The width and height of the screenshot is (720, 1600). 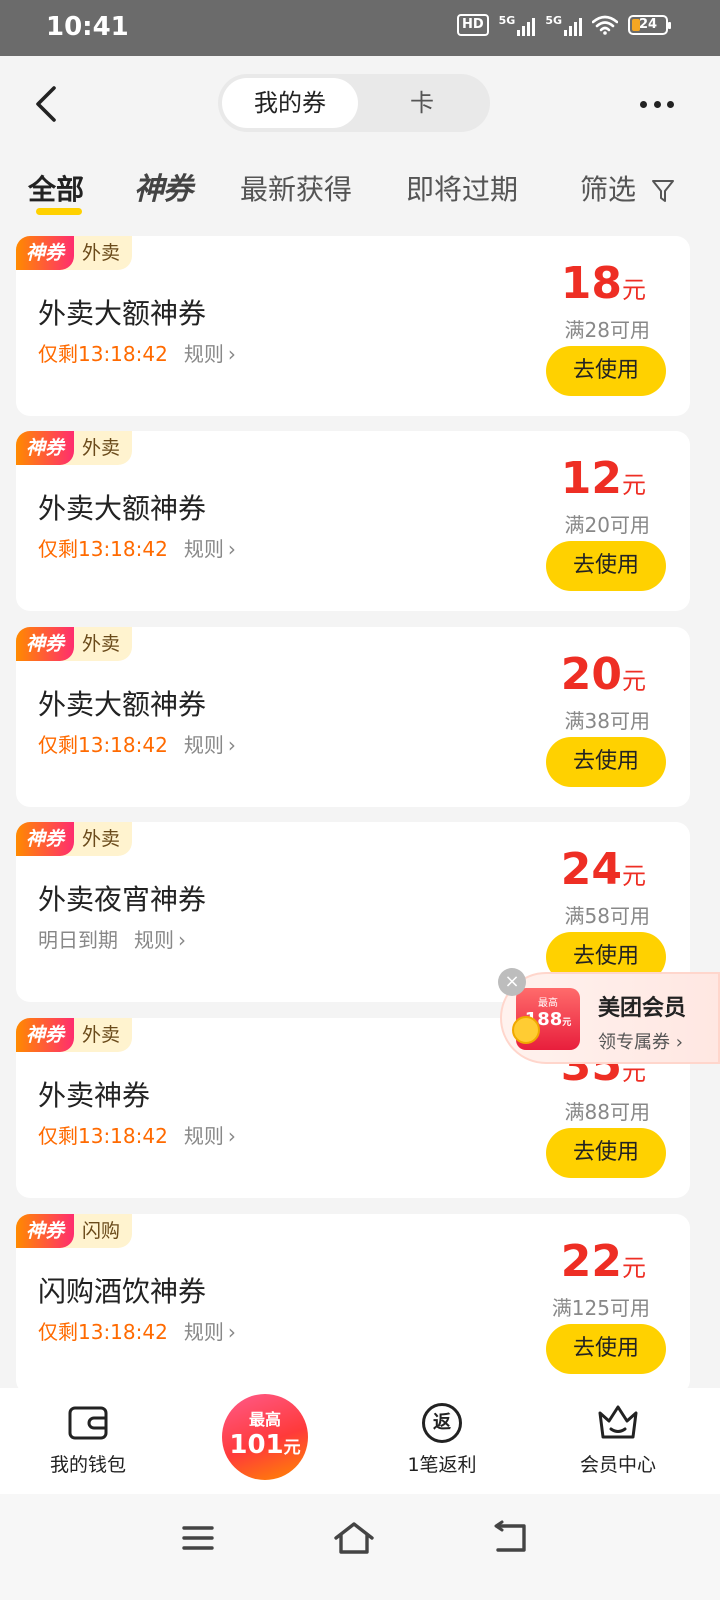 I want to click on wallet-button: 我的钱包, so click(x=88, y=1438).